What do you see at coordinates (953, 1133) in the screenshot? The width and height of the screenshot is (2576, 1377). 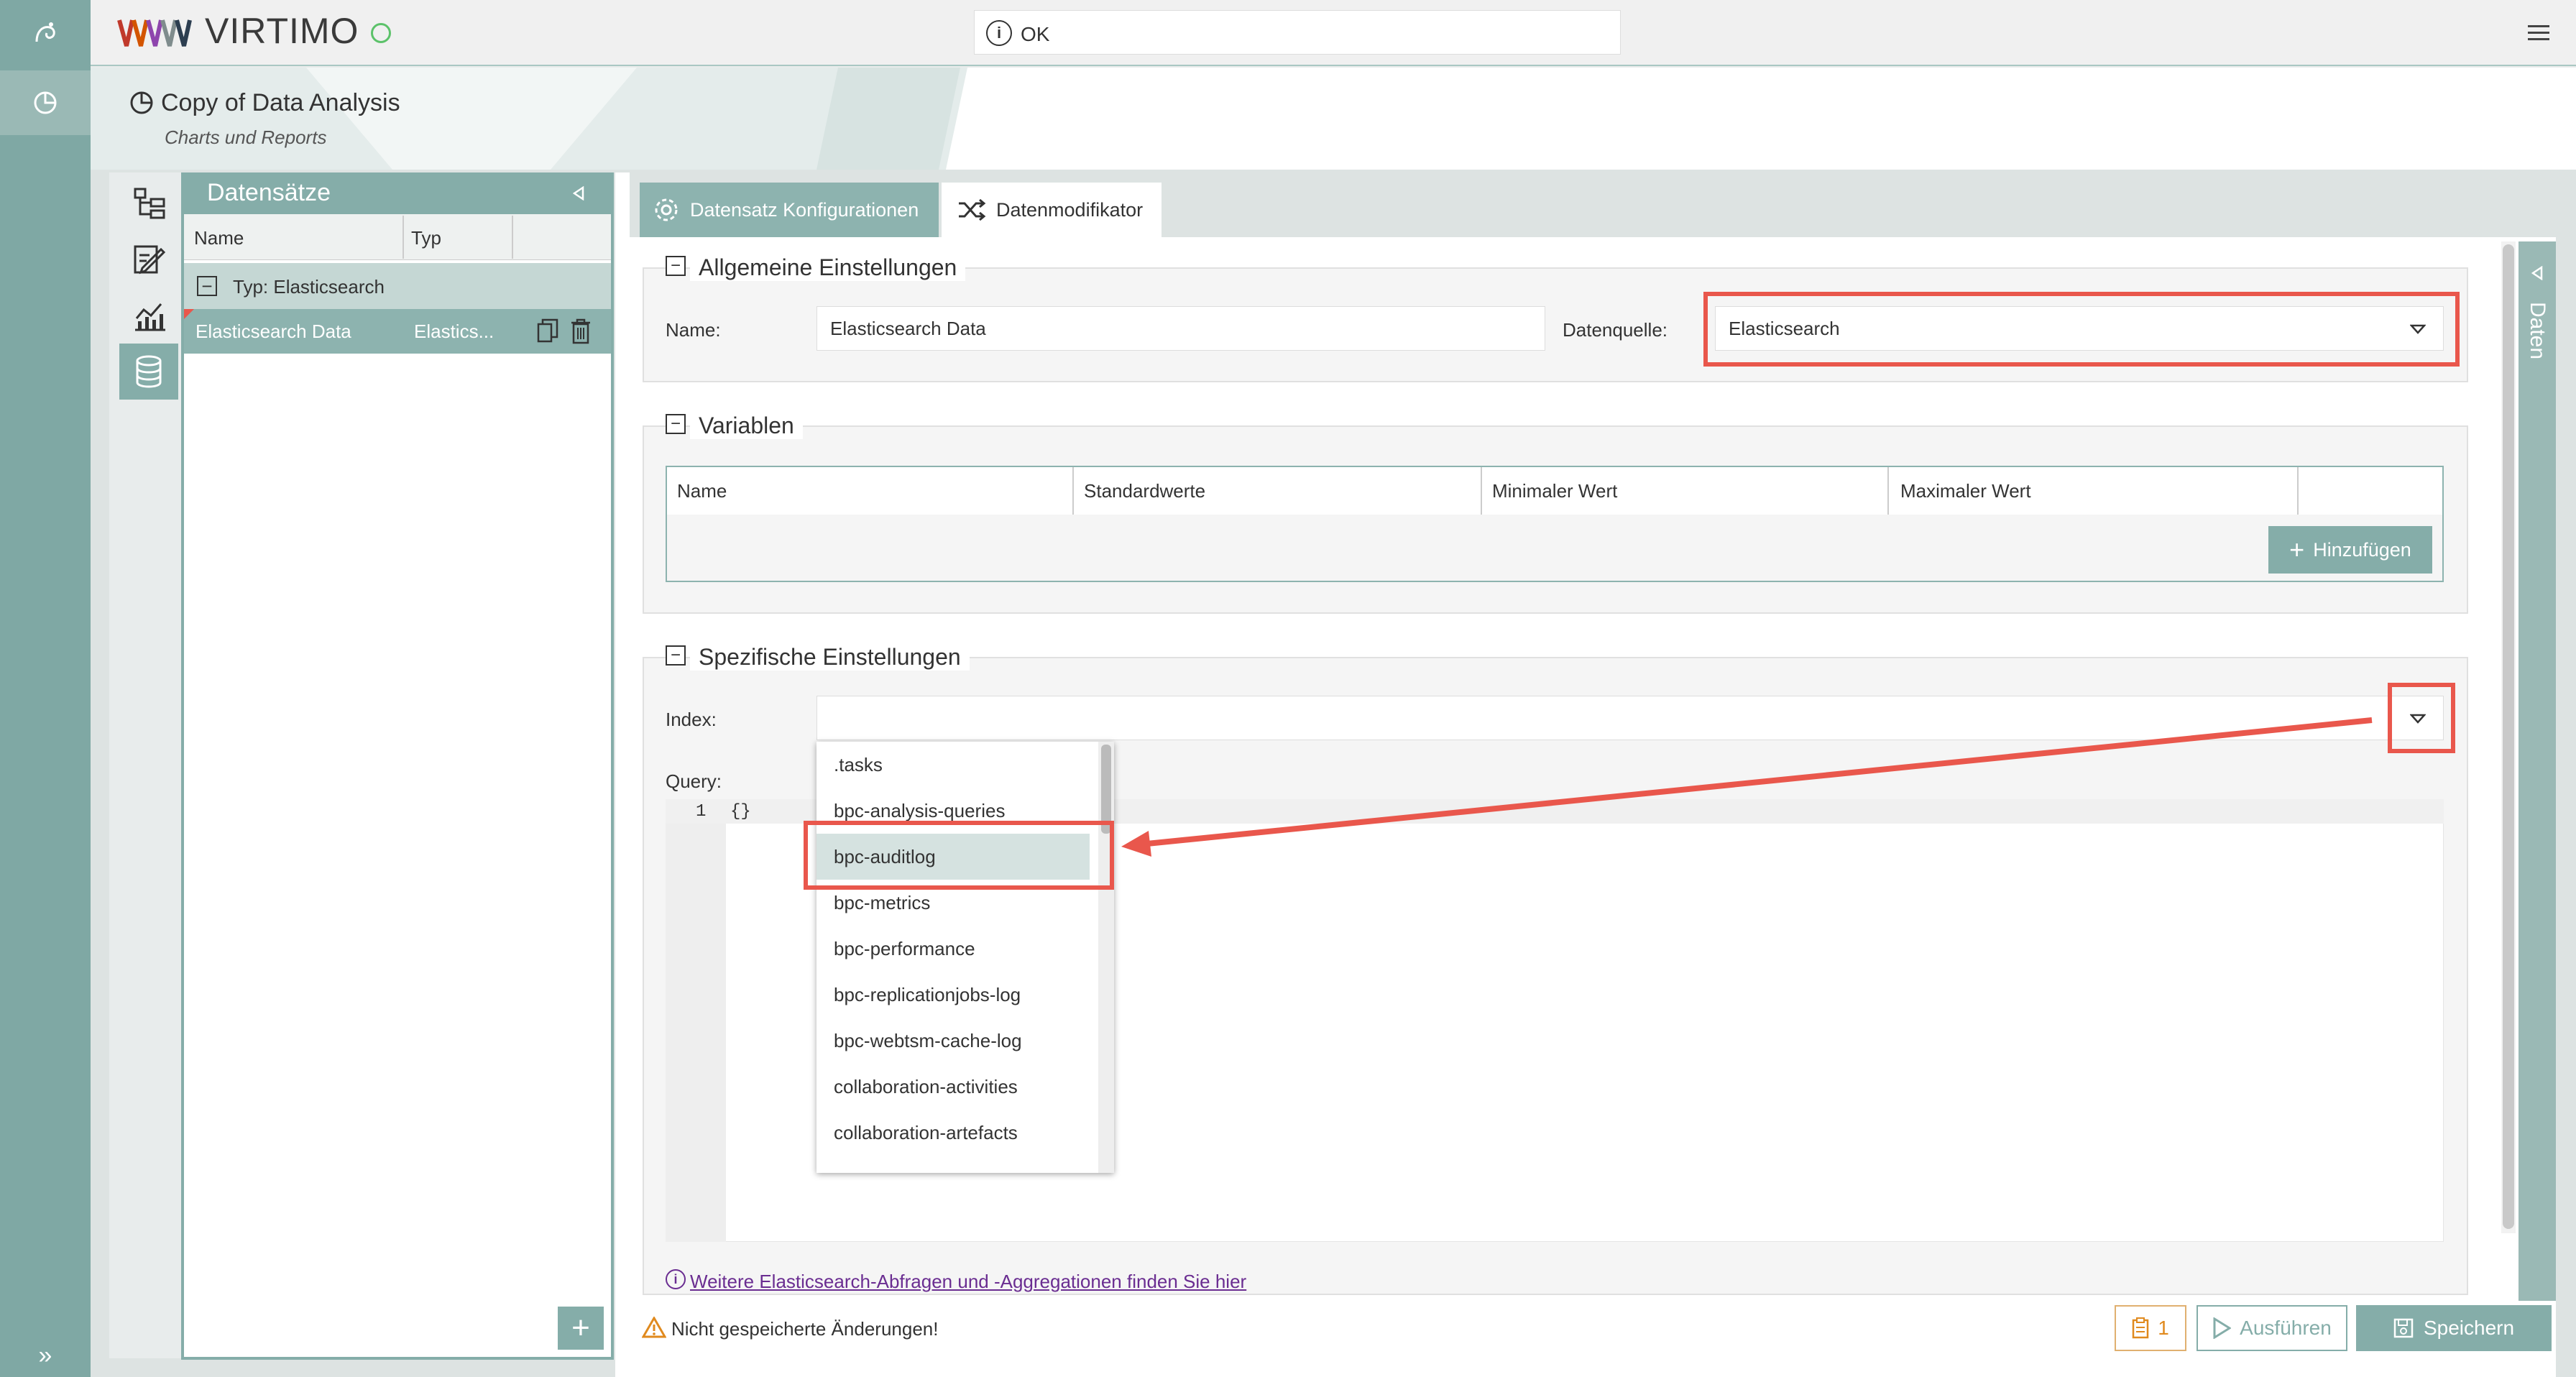 I see `index-option: collaboration-artefacts` at bounding box center [953, 1133].